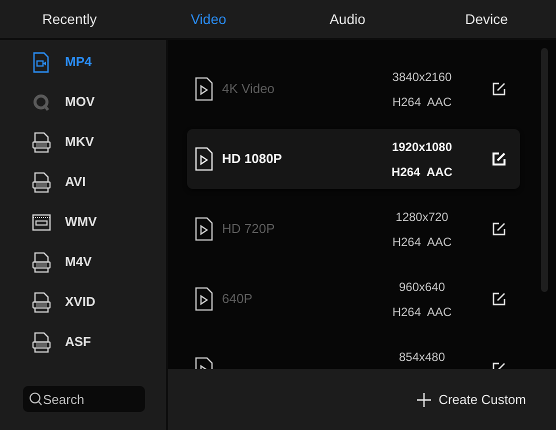 This screenshot has width=556, height=430. What do you see at coordinates (353, 89) in the screenshot?
I see `preset-row: 4K Video 3840x2160 H264 AAC` at bounding box center [353, 89].